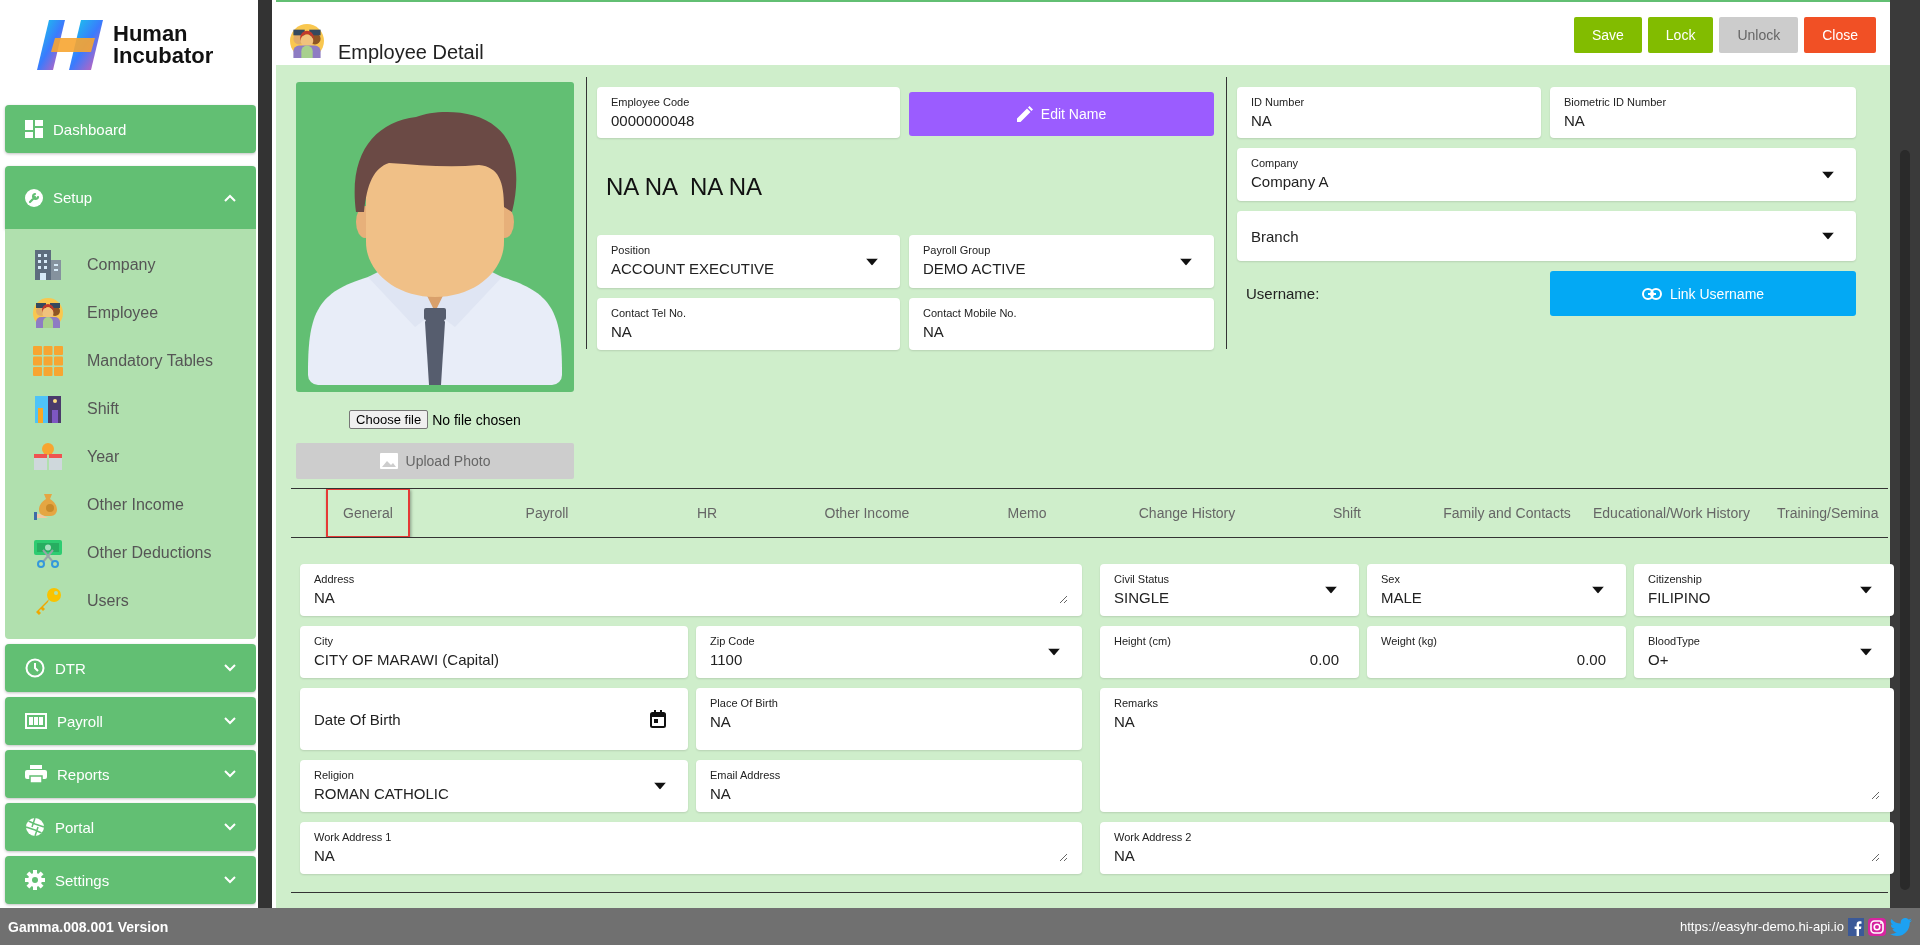 The width and height of the screenshot is (1920, 945). Describe the element at coordinates (1761, 926) in the screenshot. I see `url-text: https://easyhr-demo.hi-api.io` at that location.